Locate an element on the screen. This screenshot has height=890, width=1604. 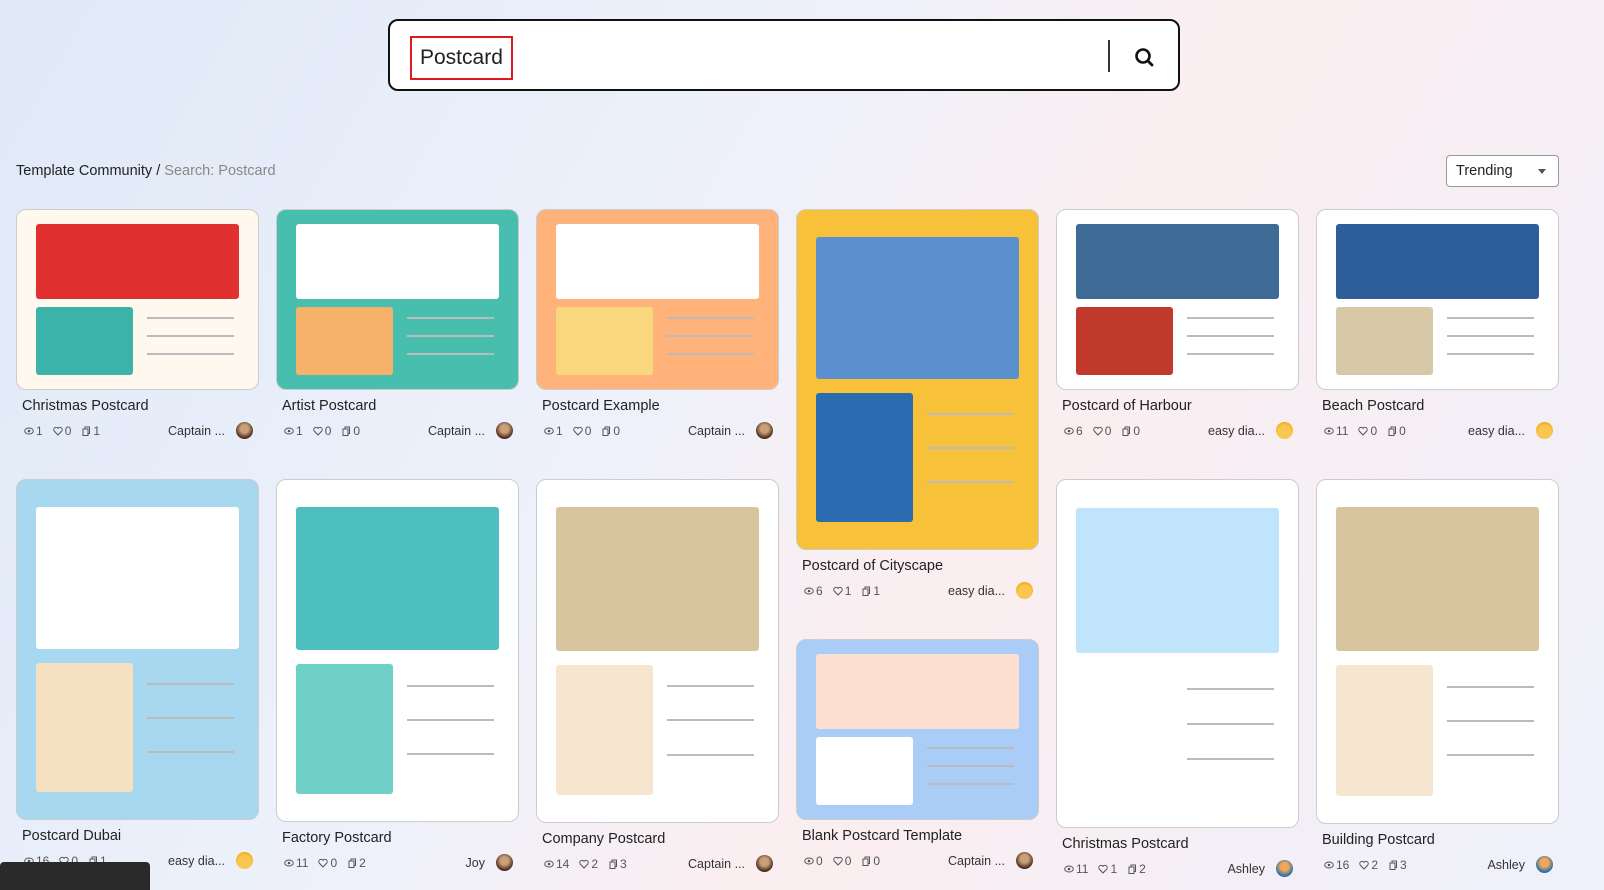
template-title: Postcard Dubai is located at coordinates (140, 836).